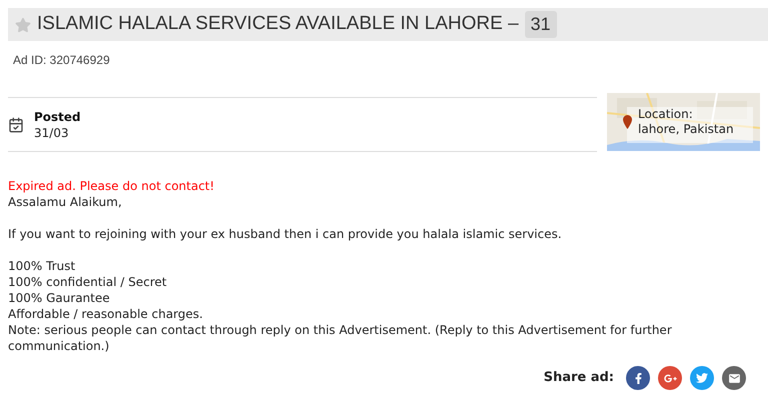 The width and height of the screenshot is (768, 413). I want to click on body-text: Assalamu Alaikum,, so click(65, 202).